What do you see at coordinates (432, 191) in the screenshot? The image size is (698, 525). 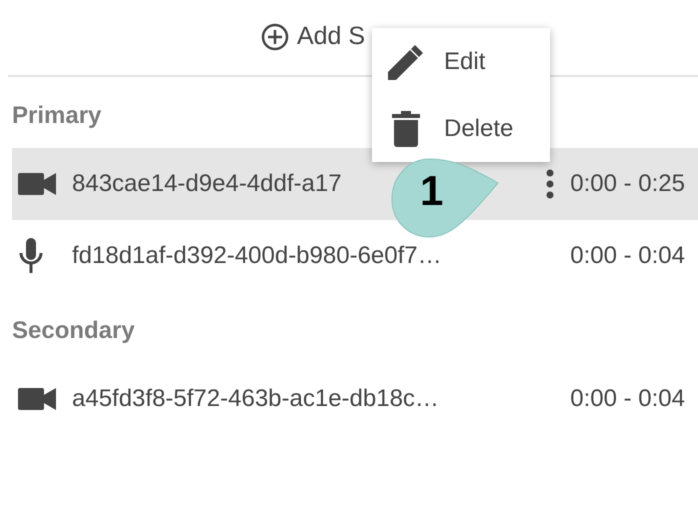 I see `callout-number: 1` at bounding box center [432, 191].